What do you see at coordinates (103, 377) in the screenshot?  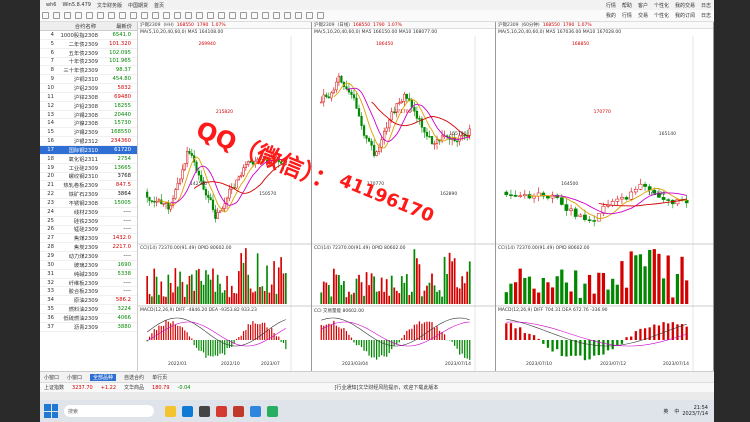 I see `bottom-tab-active: 全部品种` at bounding box center [103, 377].